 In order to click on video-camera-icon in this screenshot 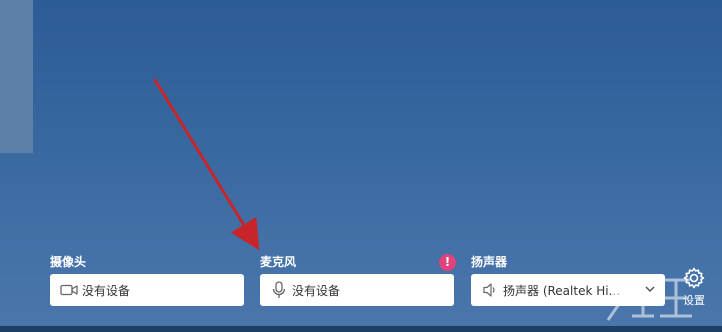, I will do `click(69, 290)`.